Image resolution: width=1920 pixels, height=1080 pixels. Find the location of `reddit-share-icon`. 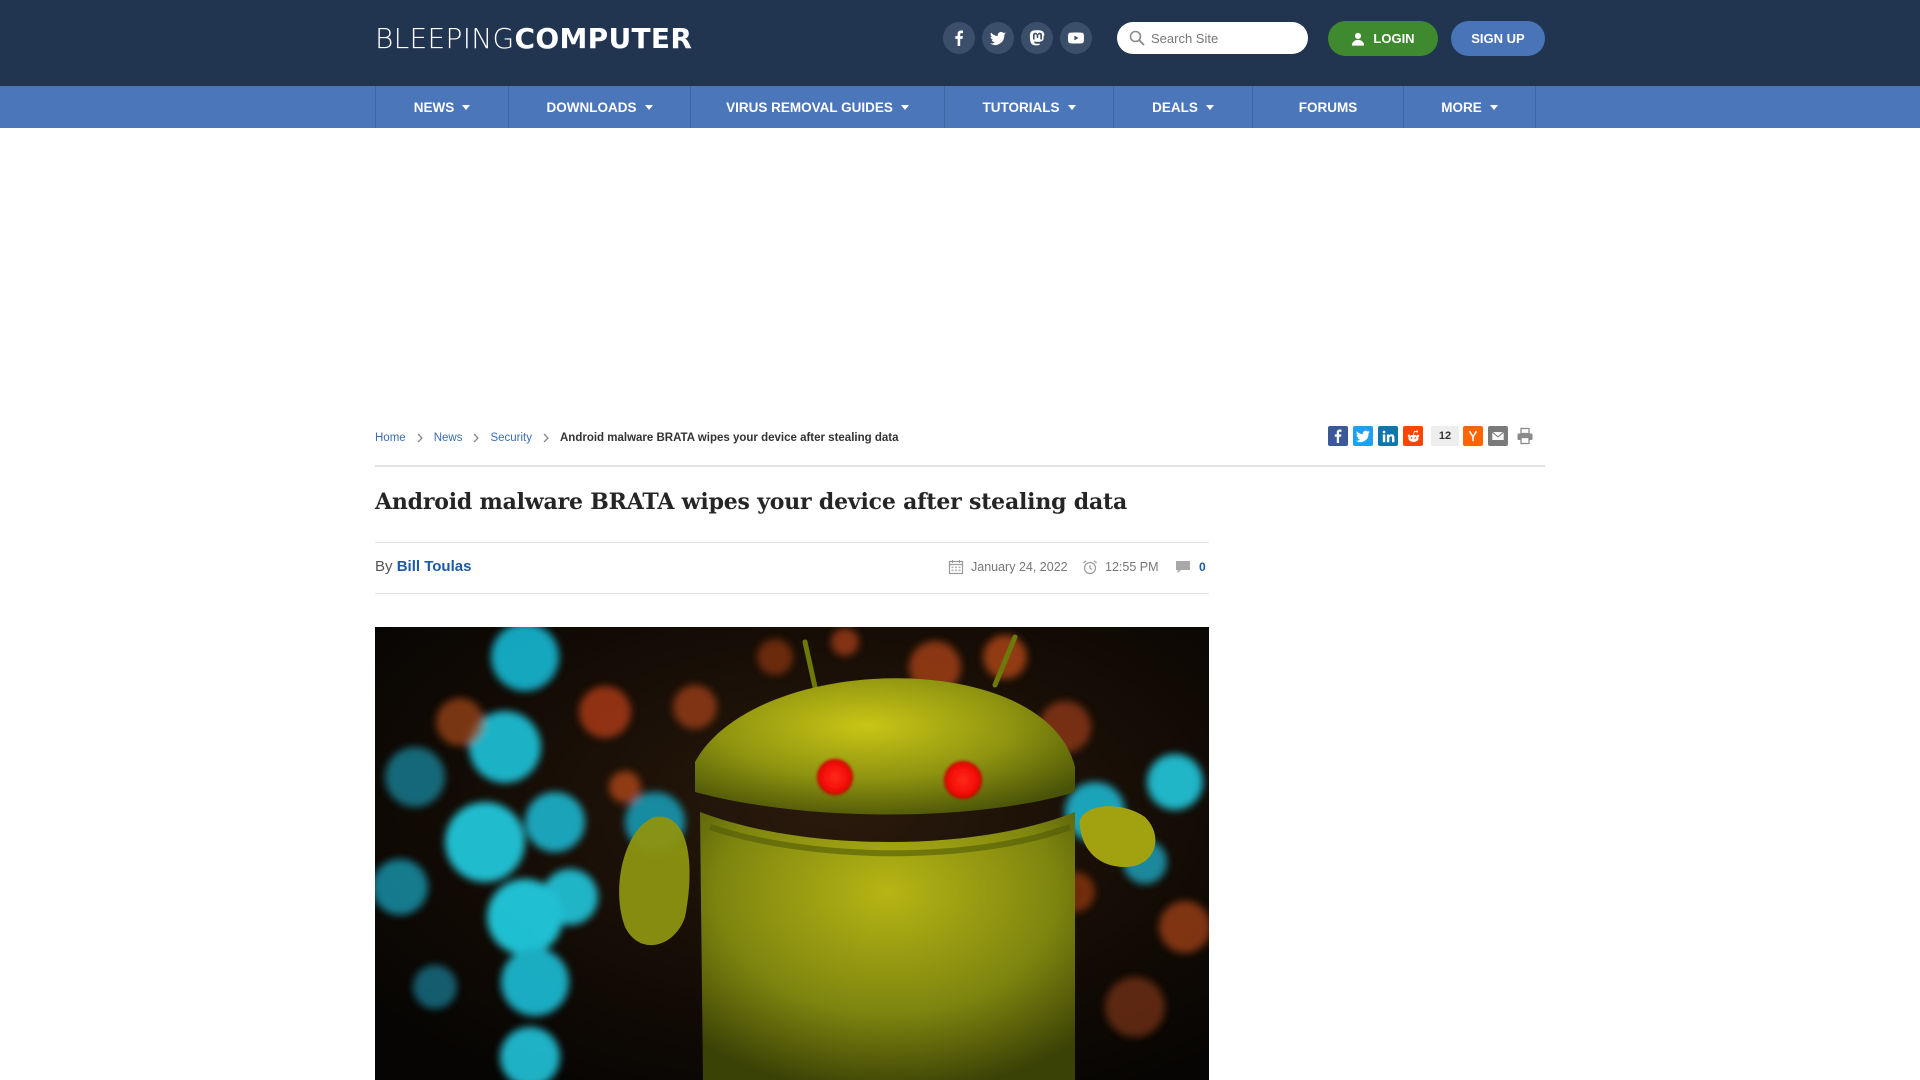

reddit-share-icon is located at coordinates (1413, 435).